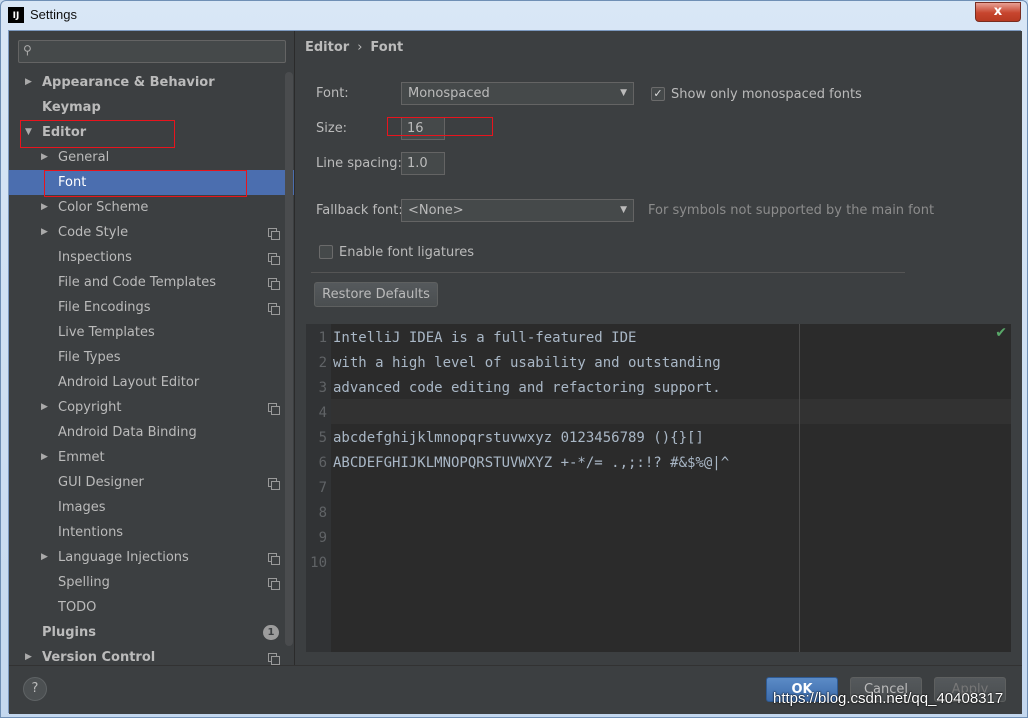 This screenshot has height=718, width=1028. Describe the element at coordinates (64, 132) in the screenshot. I see `sidebar-item-label: Editor` at that location.